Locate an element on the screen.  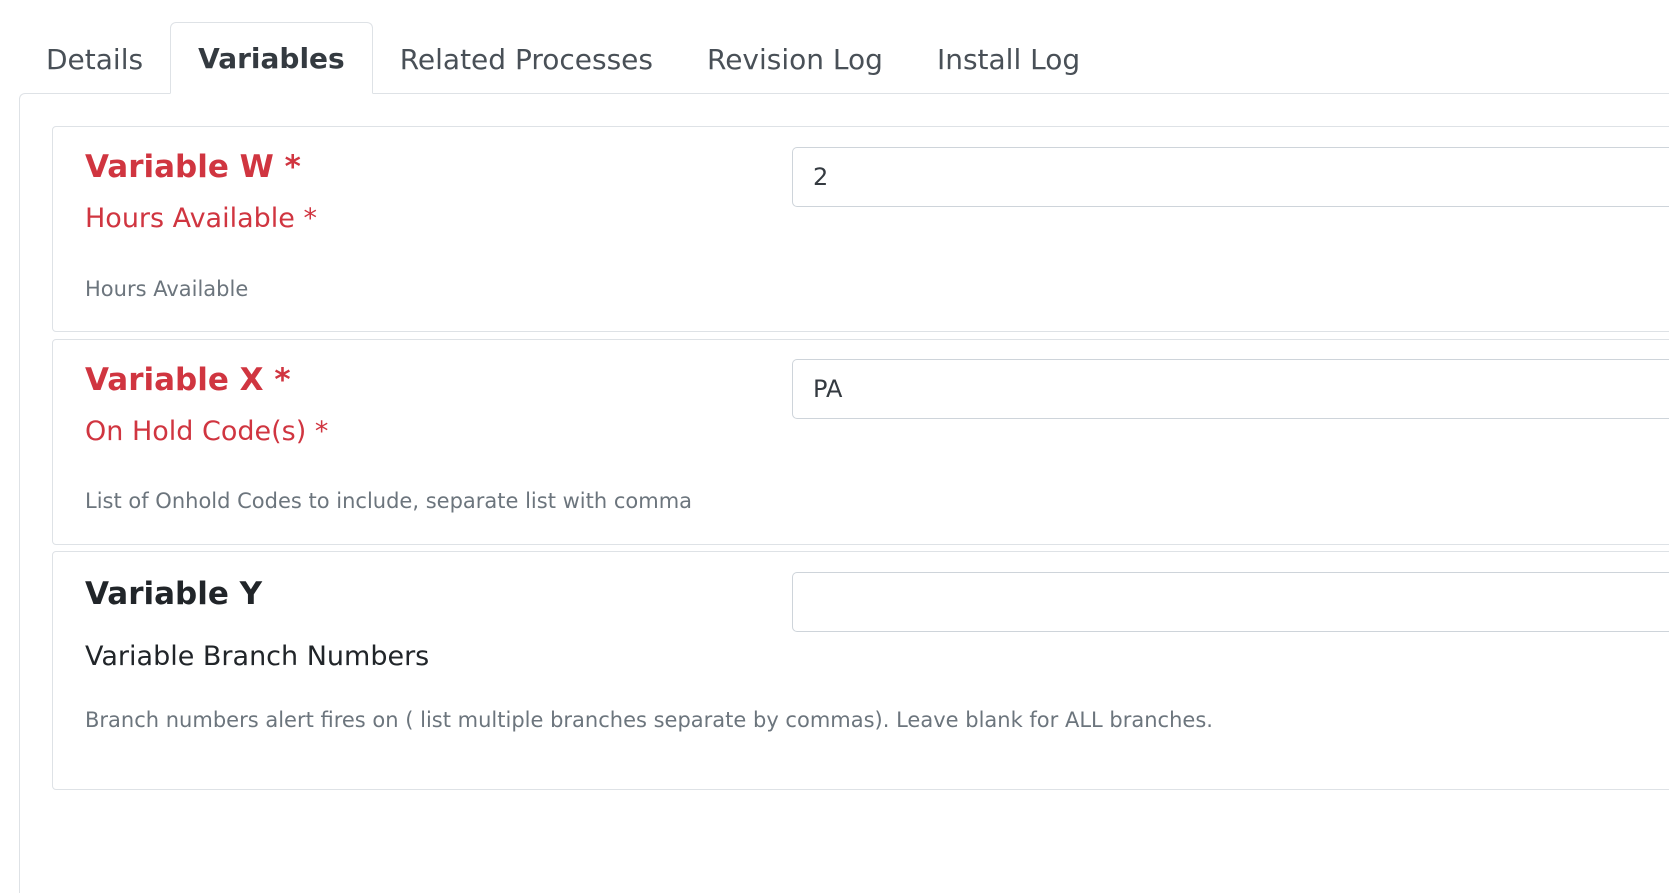
variable-y-input is located at coordinates (1230, 602).